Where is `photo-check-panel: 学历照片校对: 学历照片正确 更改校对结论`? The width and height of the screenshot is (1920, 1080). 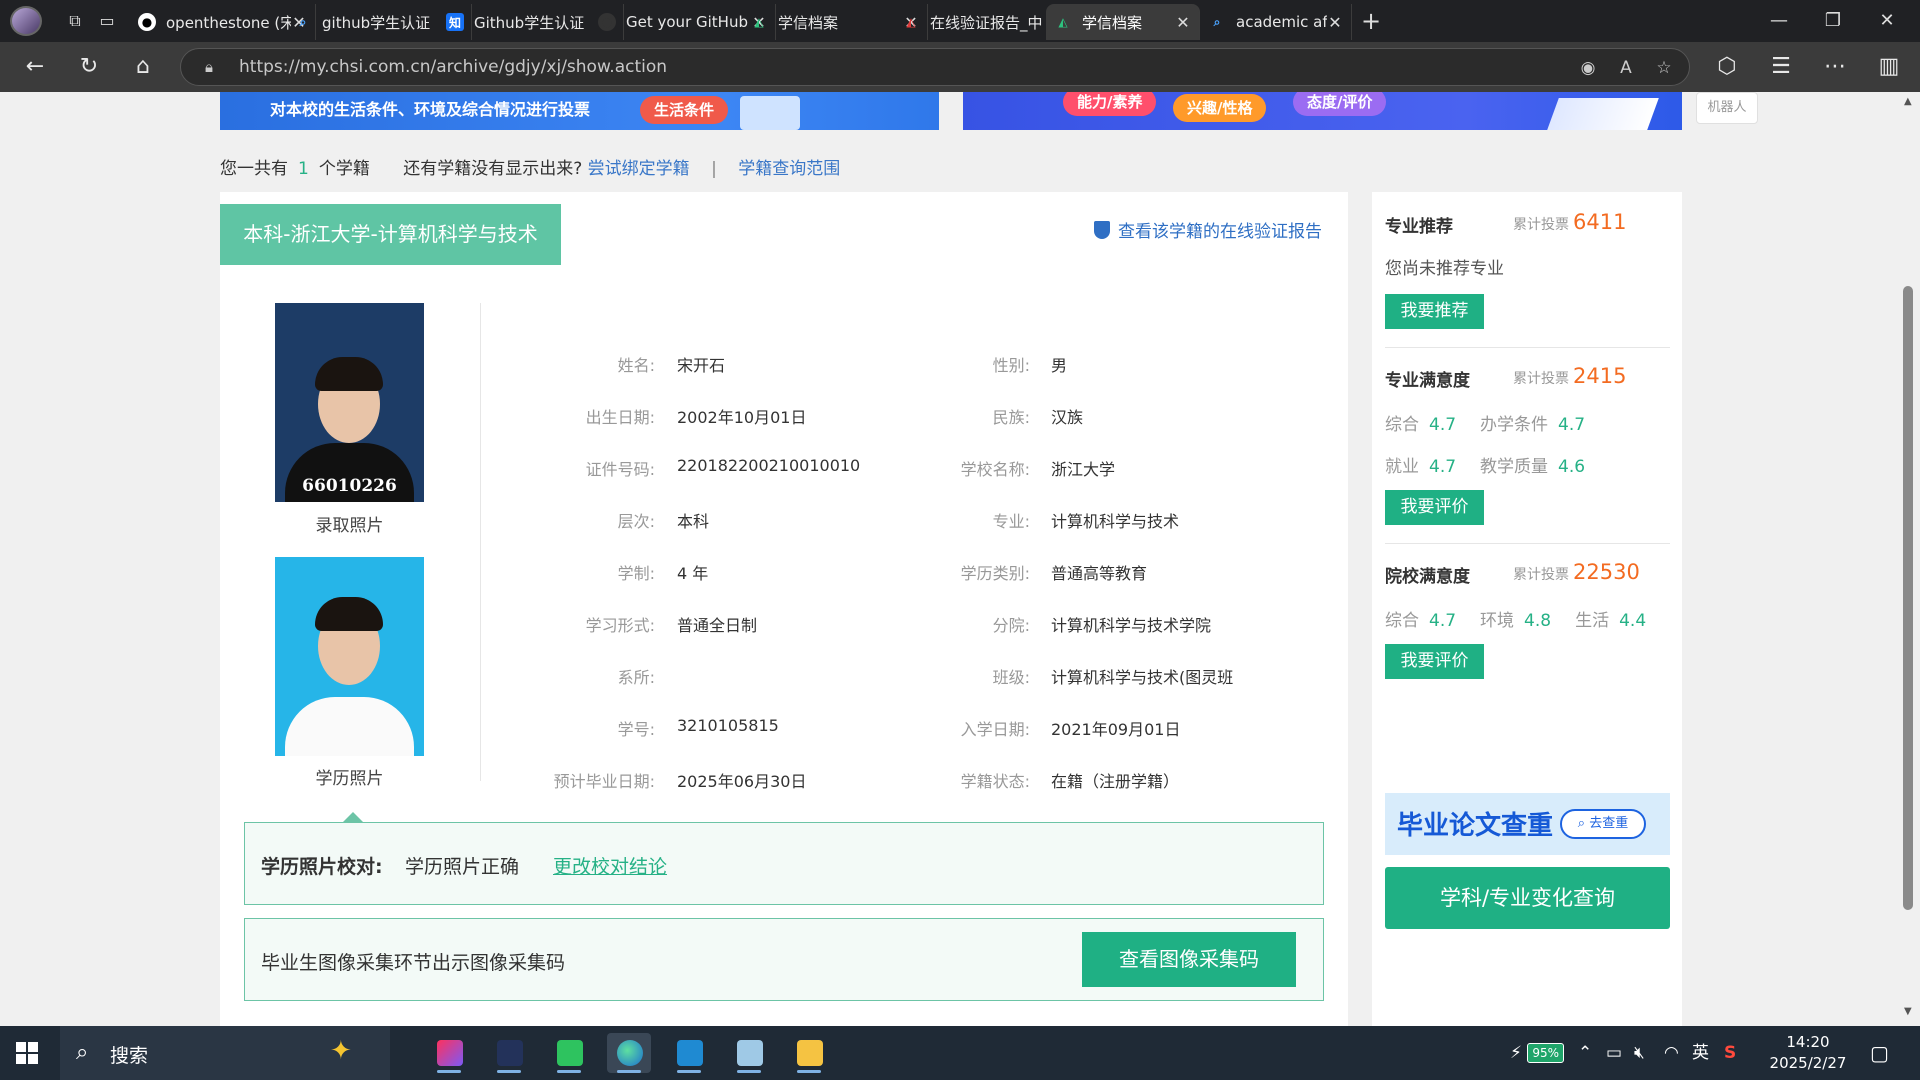 photo-check-panel: 学历照片校对: 学历照片正确 更改校对结论 is located at coordinates (784, 863).